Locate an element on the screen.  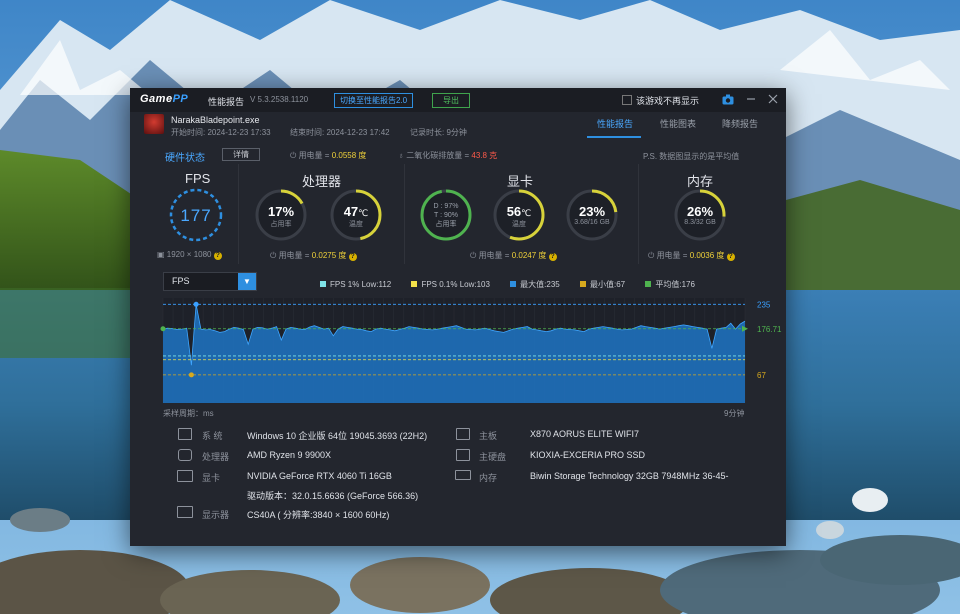
reference-label: 67 is located at coordinates (761, 375).